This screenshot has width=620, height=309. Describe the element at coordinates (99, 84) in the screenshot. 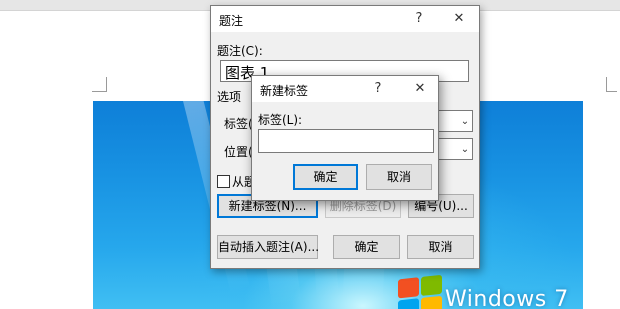

I see `margin-corner-left` at that location.